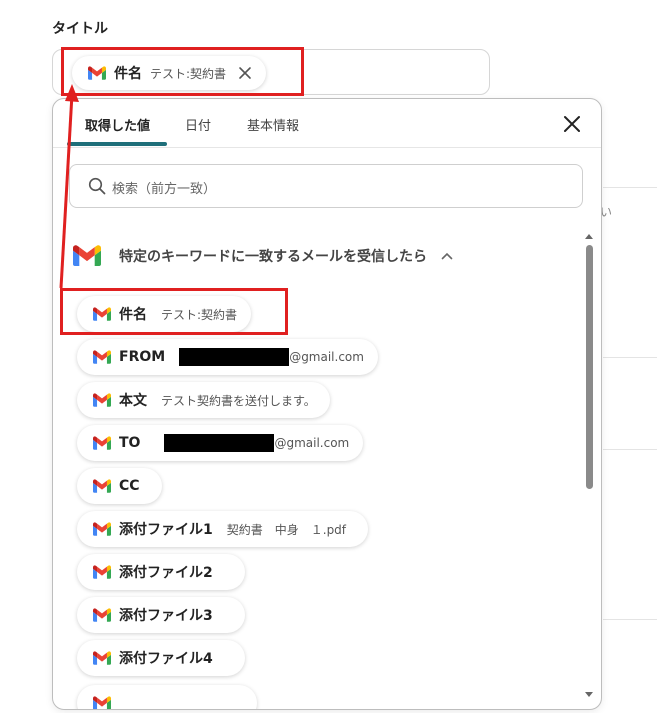 The width and height of the screenshot is (657, 713). Describe the element at coordinates (166, 616) in the screenshot. I see `chip-key: 添付ファイル3` at that location.